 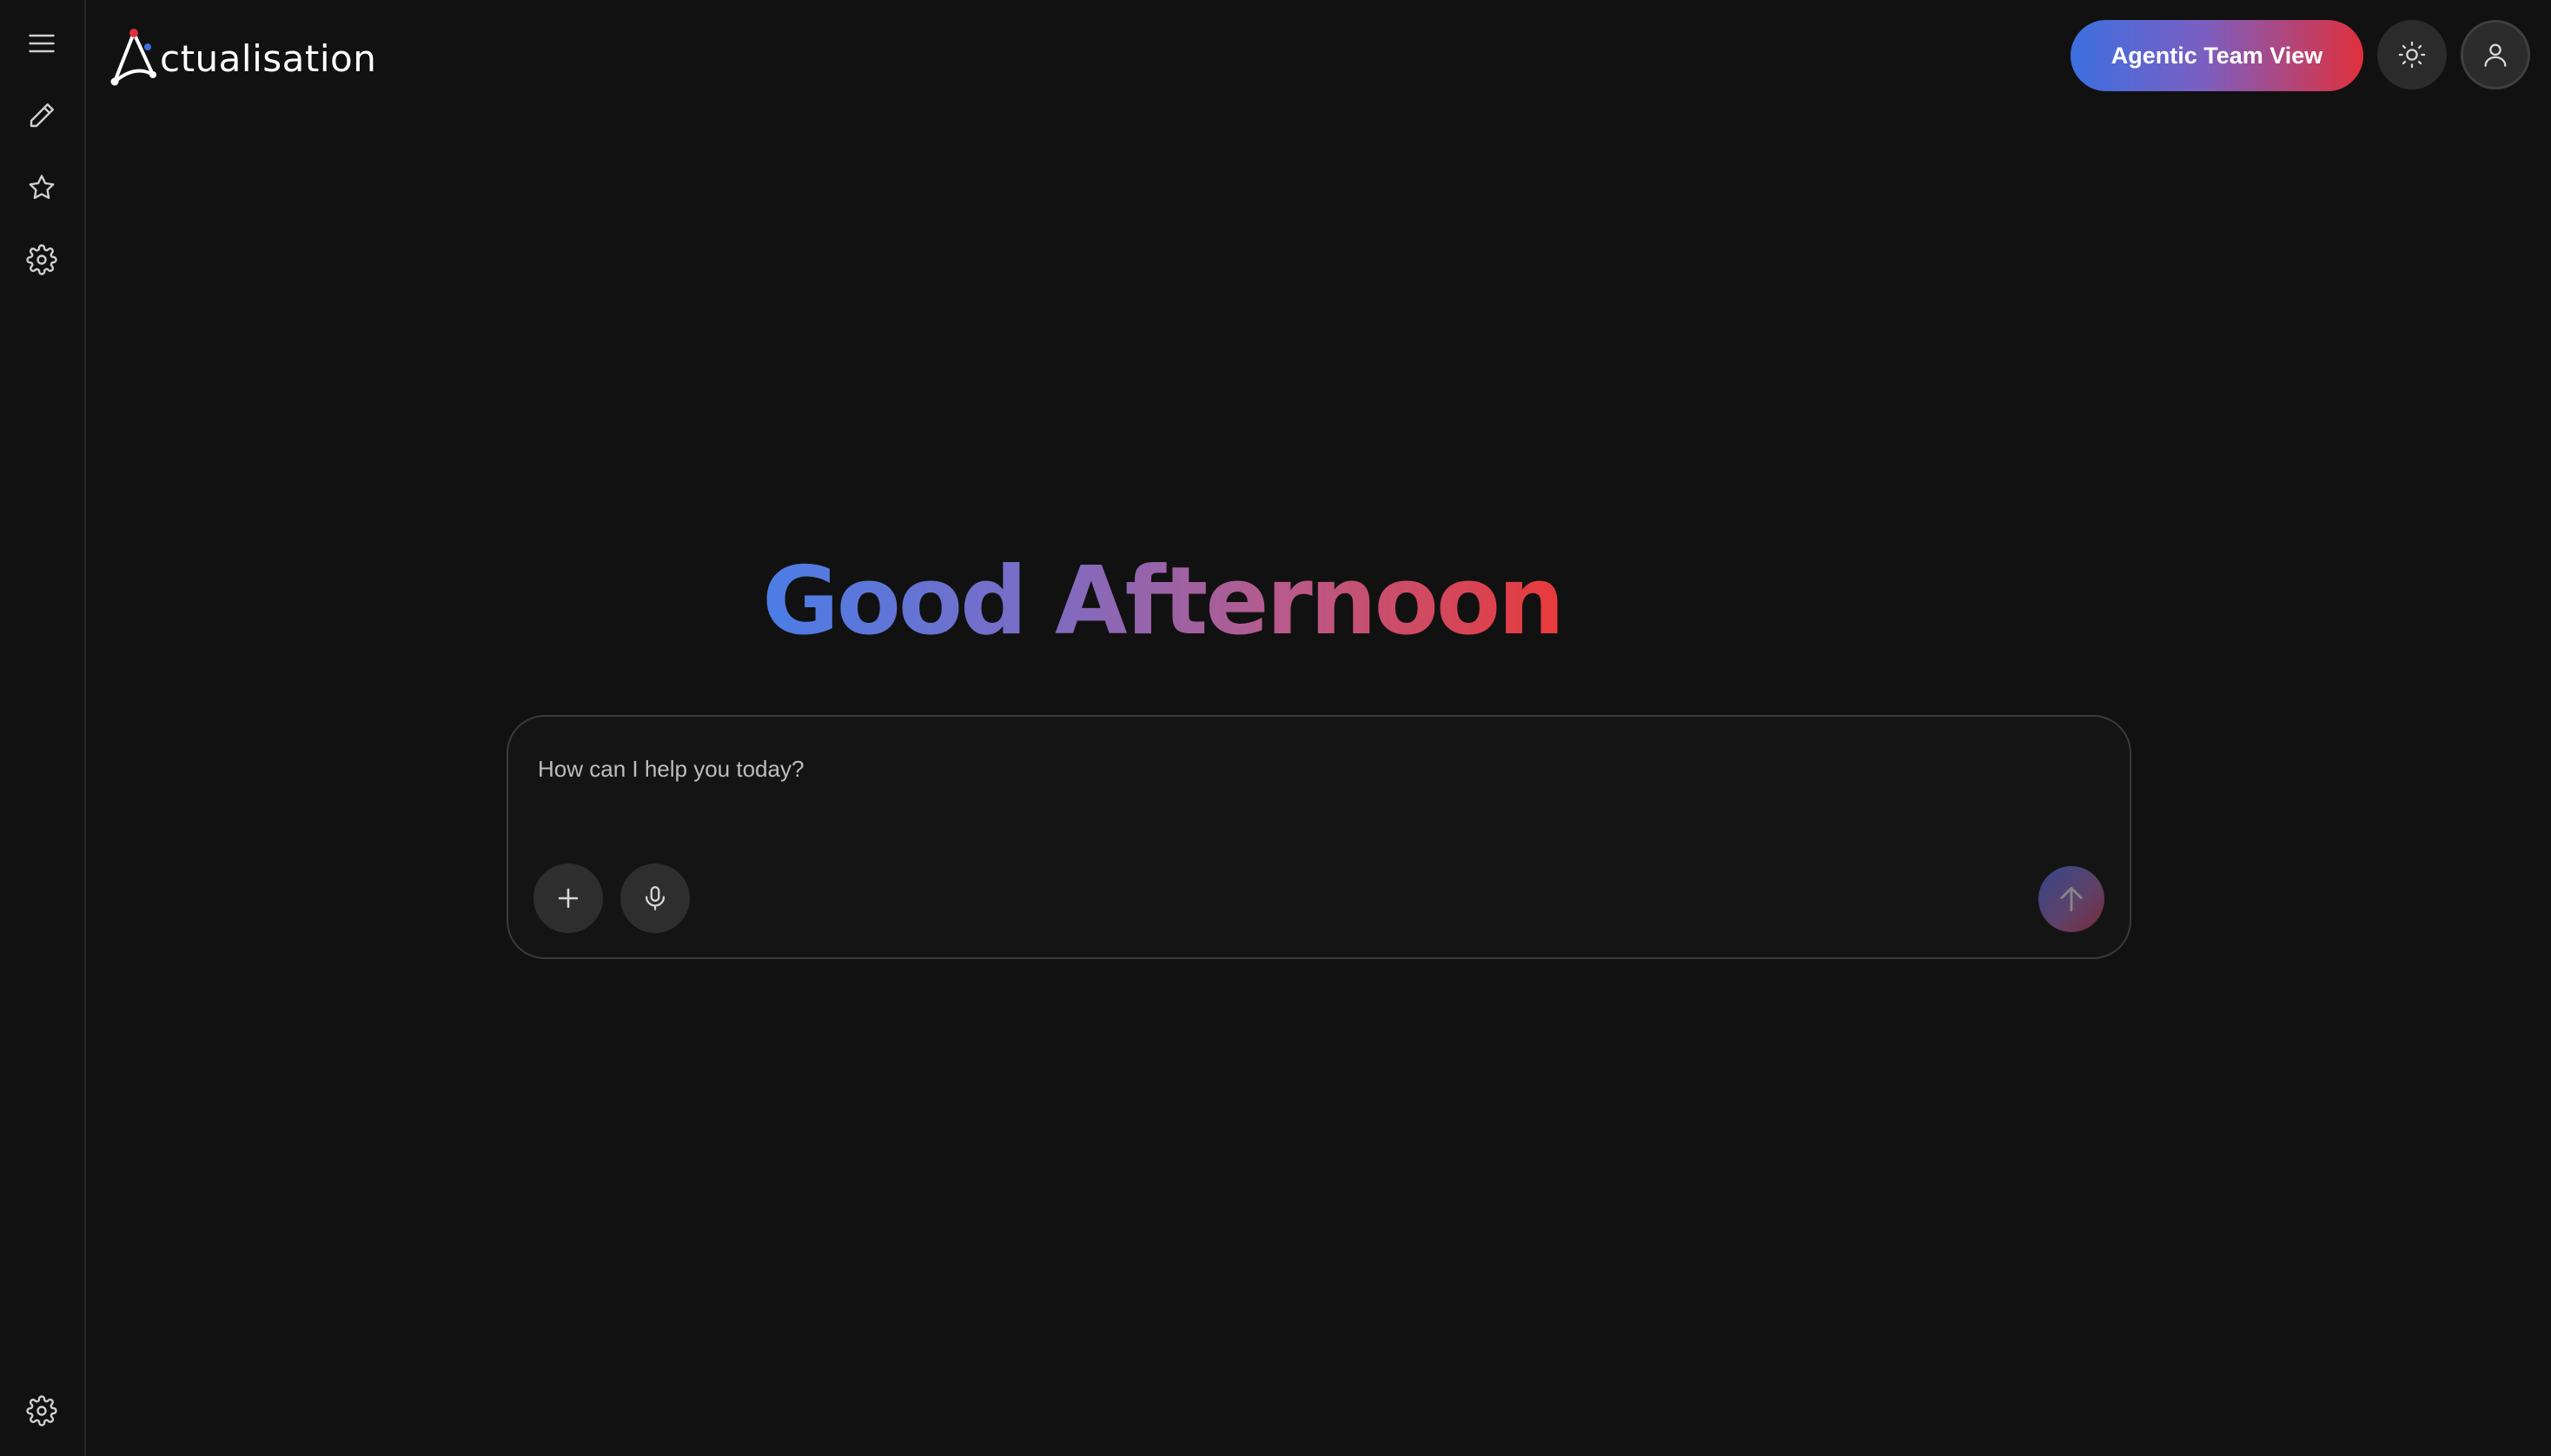 I want to click on brand-logo: ctualisation, so click(x=241, y=56).